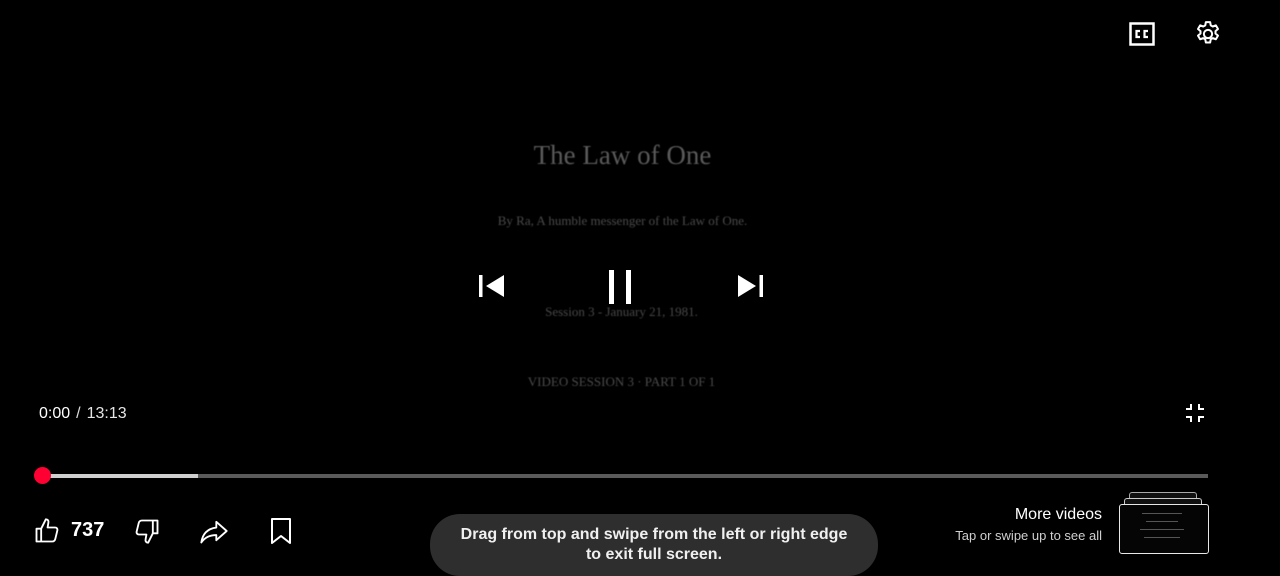  I want to click on current-time: 0:00, so click(55, 413).